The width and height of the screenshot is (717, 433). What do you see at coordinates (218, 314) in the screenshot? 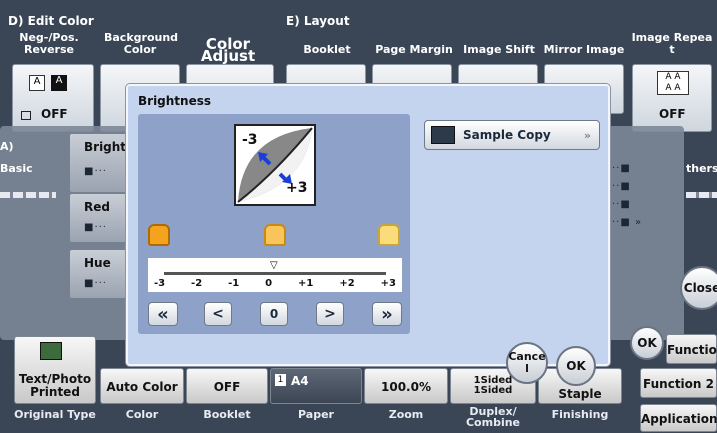
I see `decrease-button: <` at bounding box center [218, 314].